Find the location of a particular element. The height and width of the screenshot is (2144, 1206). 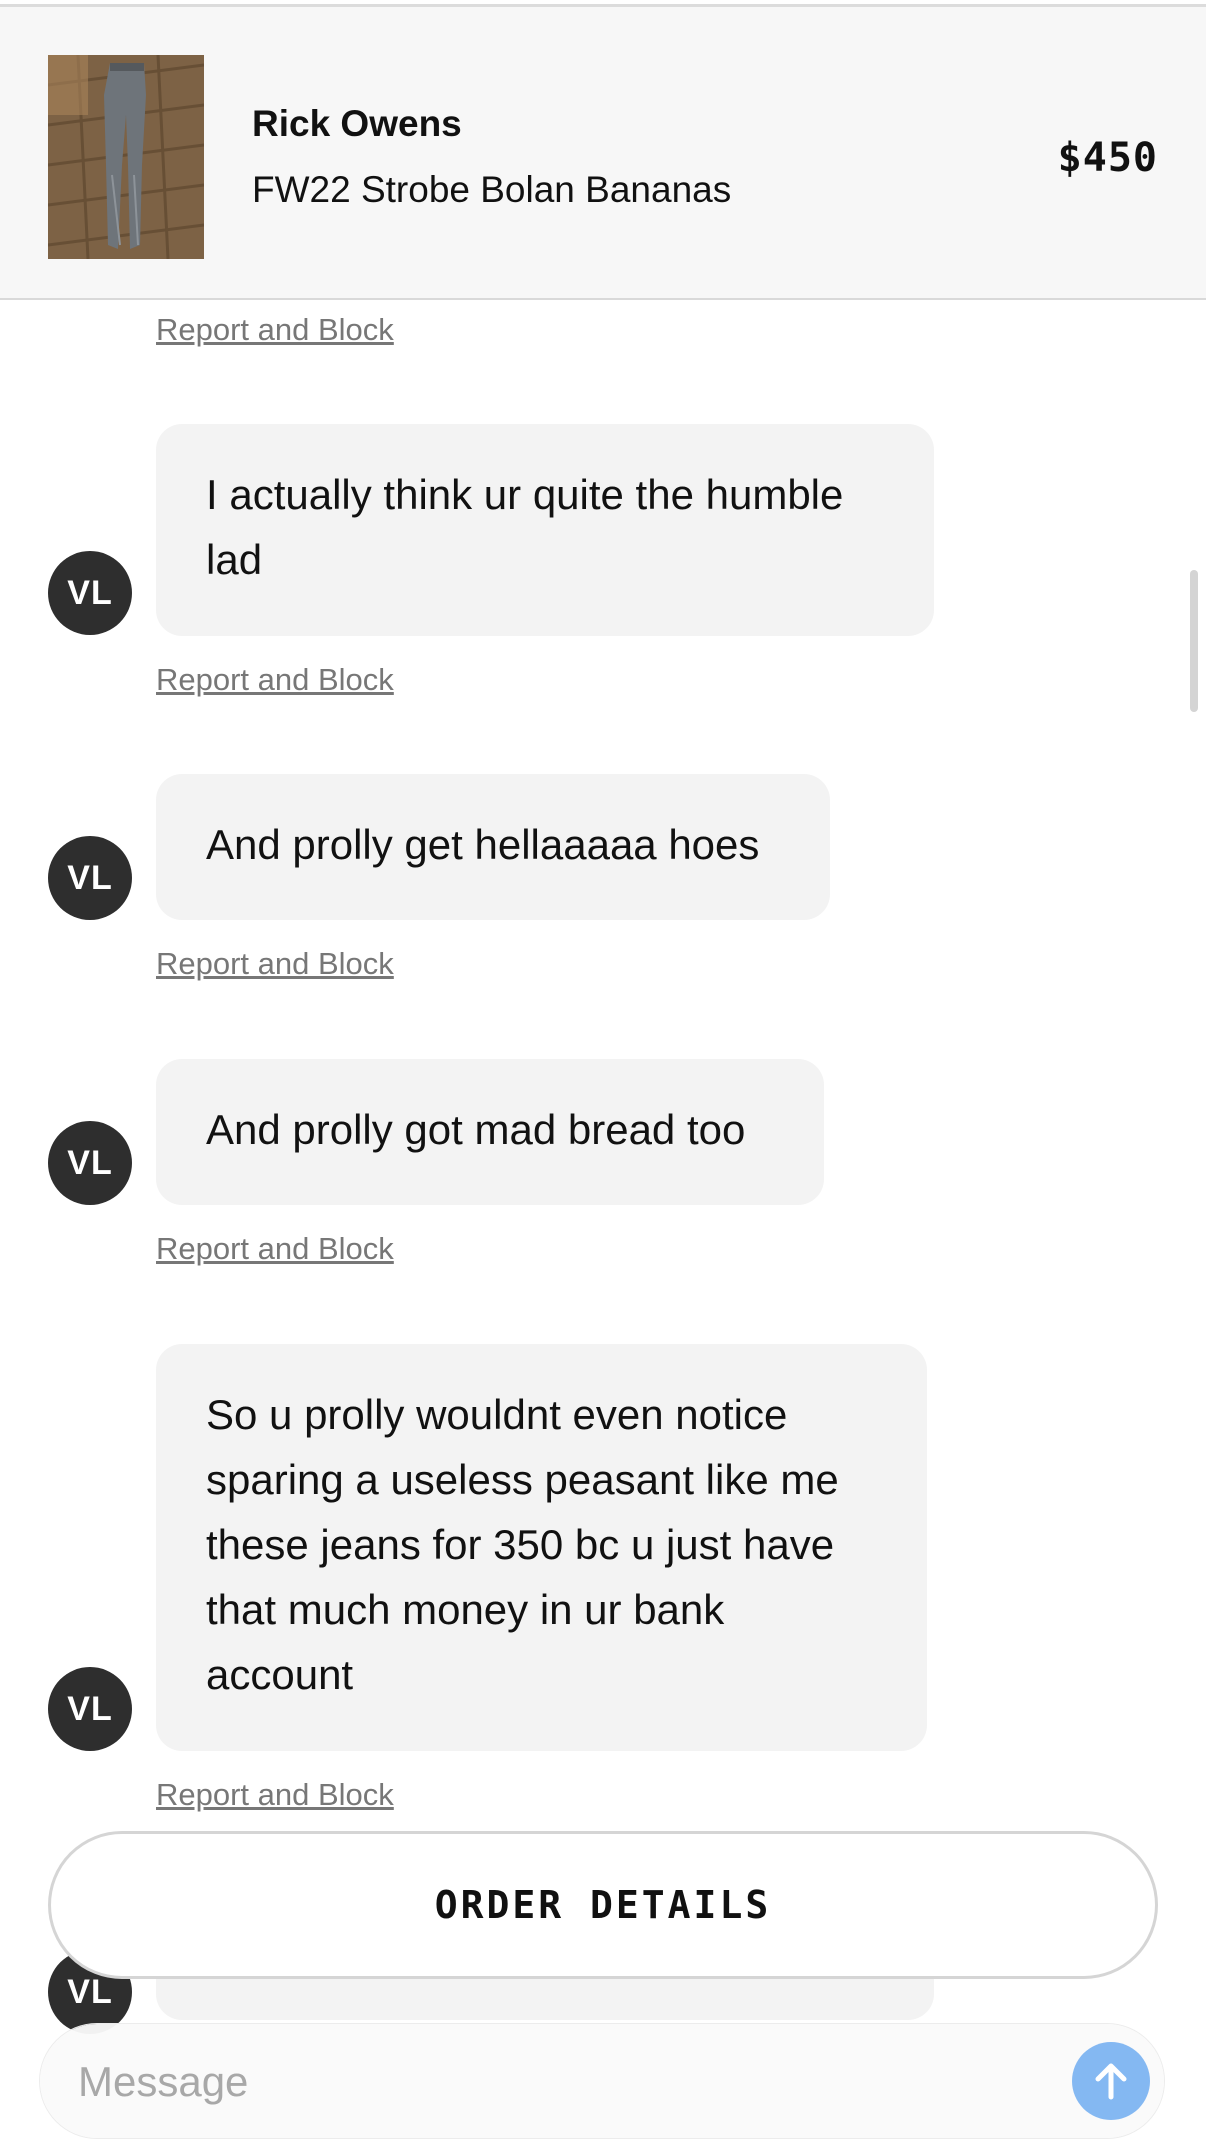

message-composer is located at coordinates (602, 2082).